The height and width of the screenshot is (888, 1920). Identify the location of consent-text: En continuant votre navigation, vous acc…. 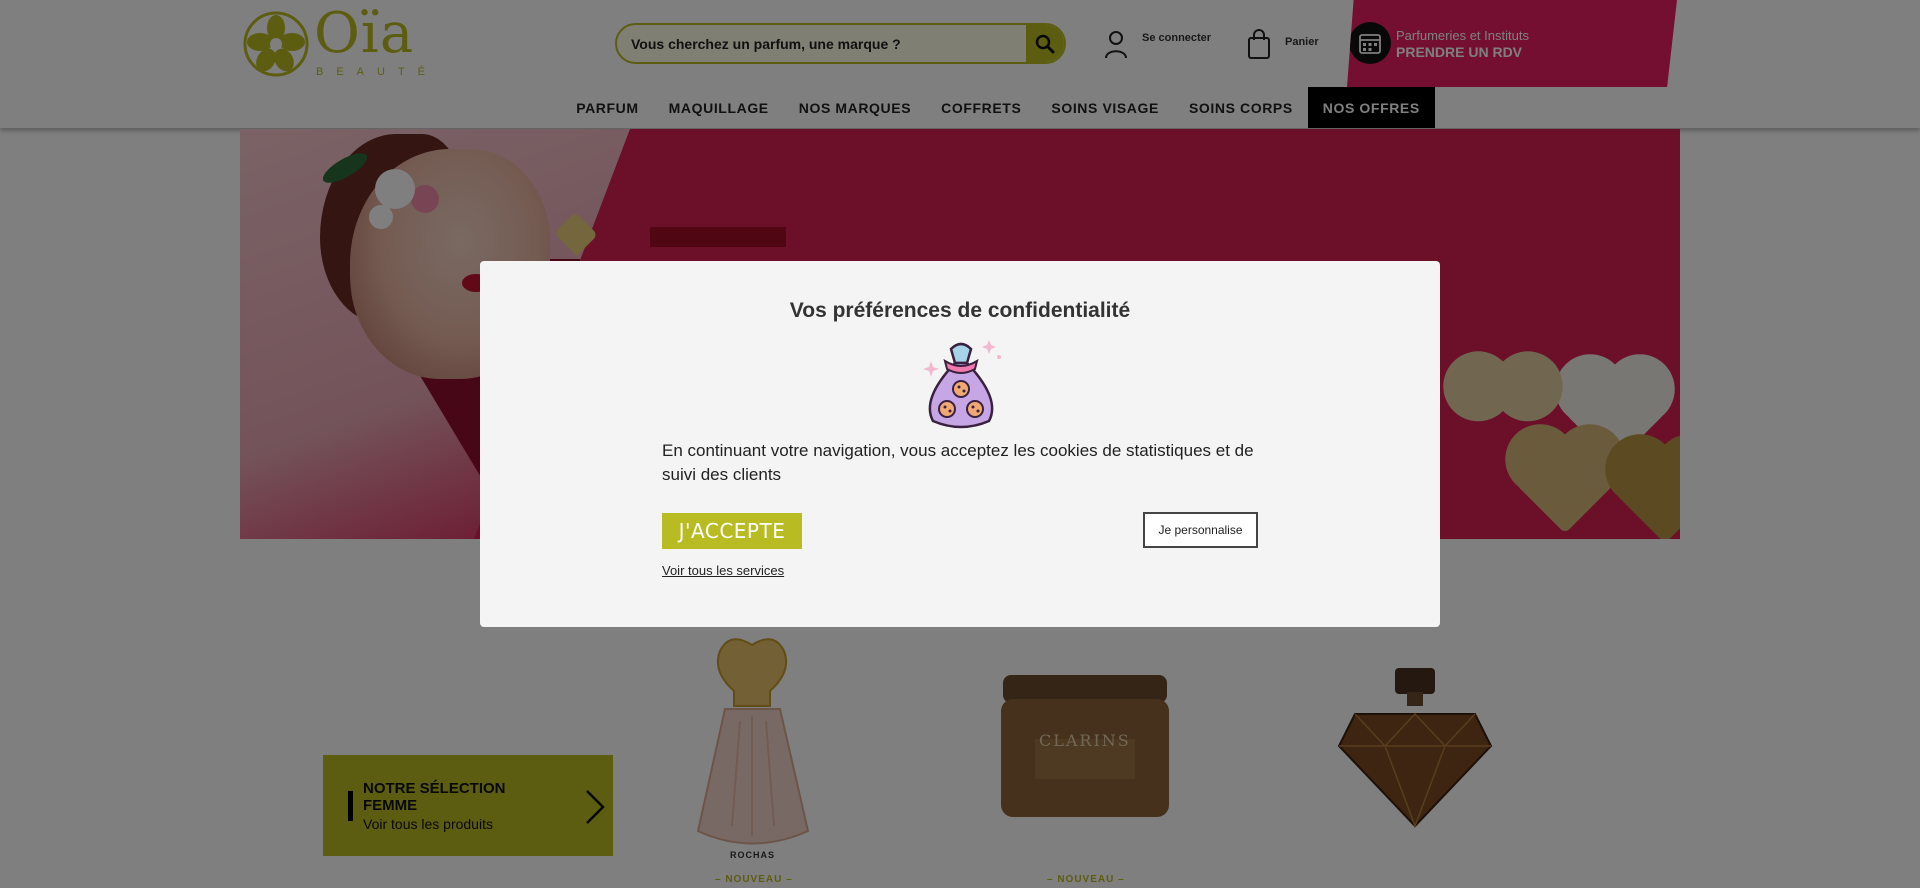
(958, 462).